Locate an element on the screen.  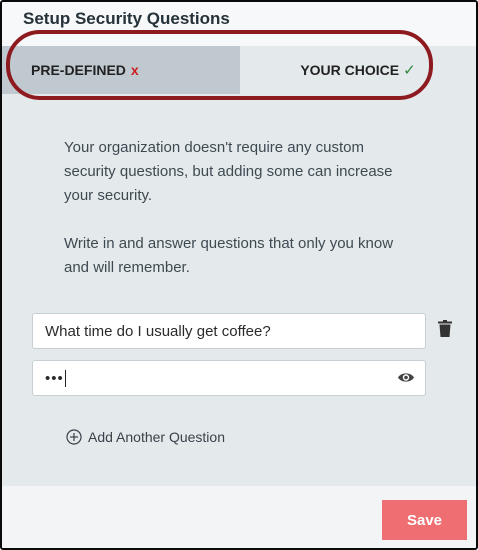
question-input-value: What time do I usually get coffee? is located at coordinates (158, 331).